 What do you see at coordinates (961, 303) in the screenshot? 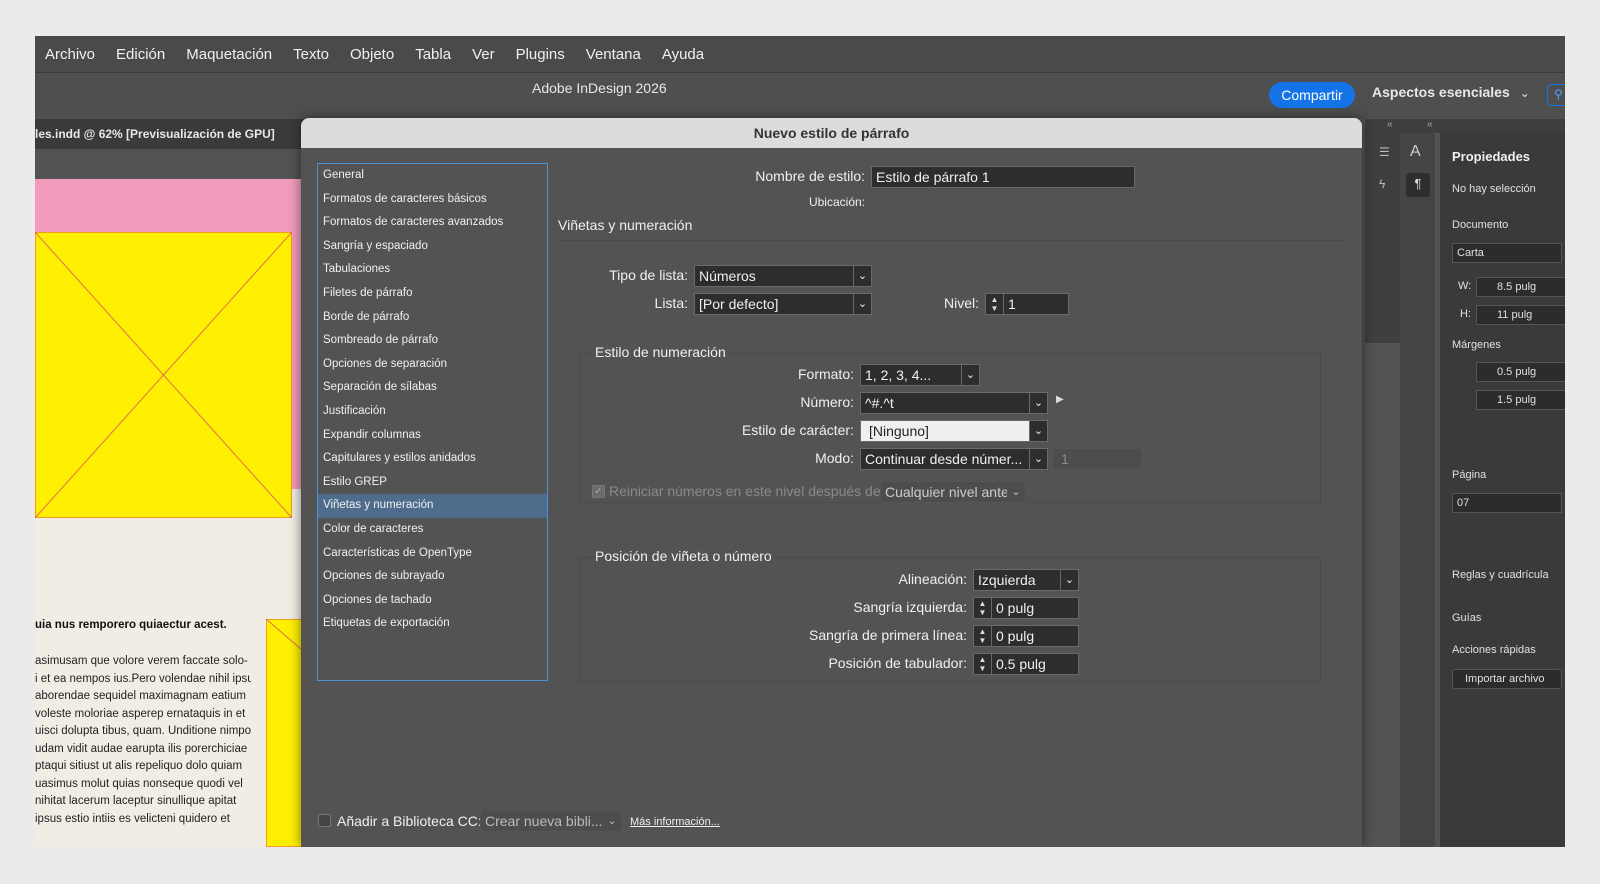
I see `level-label: Nivel:` at bounding box center [961, 303].